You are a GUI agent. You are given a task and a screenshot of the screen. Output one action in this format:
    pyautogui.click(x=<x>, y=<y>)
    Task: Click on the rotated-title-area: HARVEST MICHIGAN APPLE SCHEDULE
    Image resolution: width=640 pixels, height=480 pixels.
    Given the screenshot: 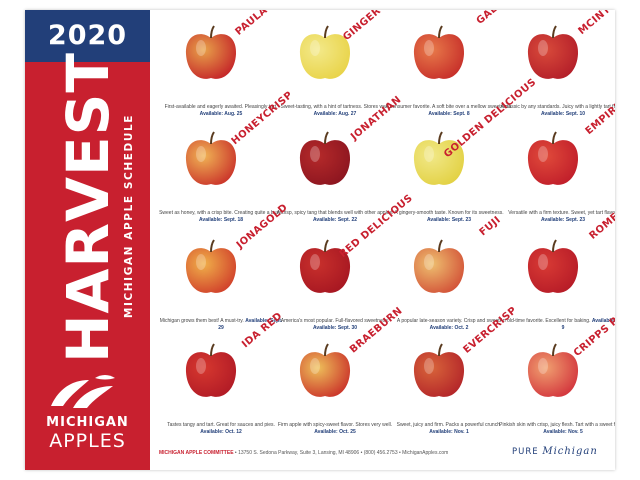 What is the action you would take?
    pyautogui.click(x=89, y=211)
    